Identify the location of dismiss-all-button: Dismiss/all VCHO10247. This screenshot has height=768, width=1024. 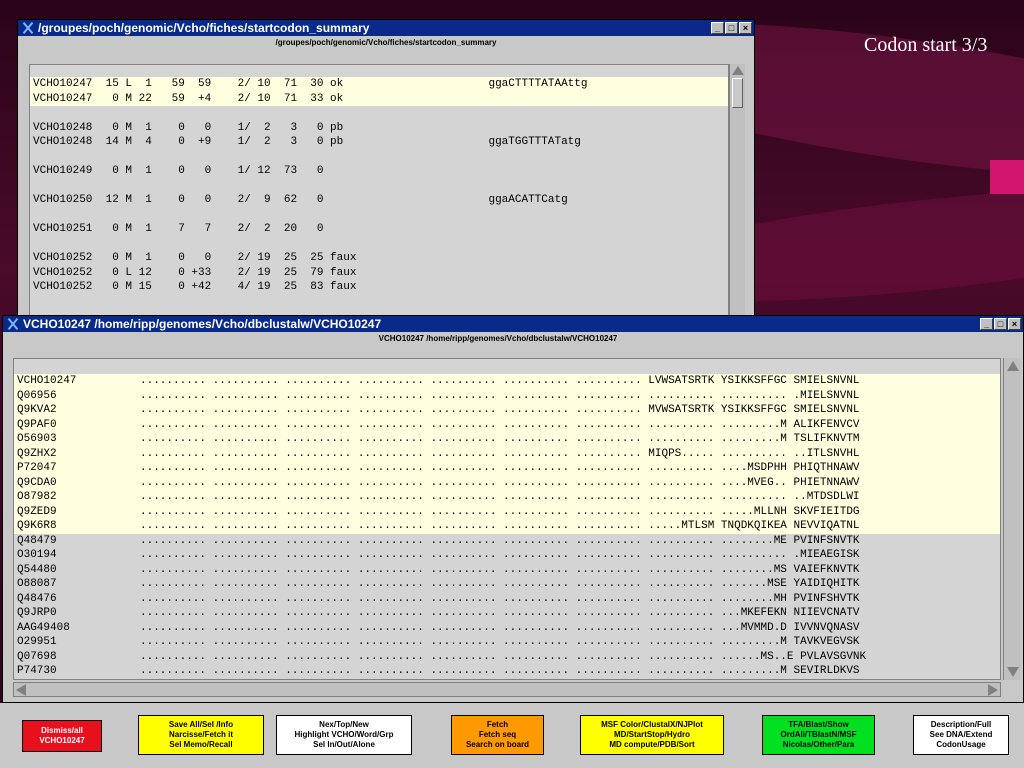
(62, 736).